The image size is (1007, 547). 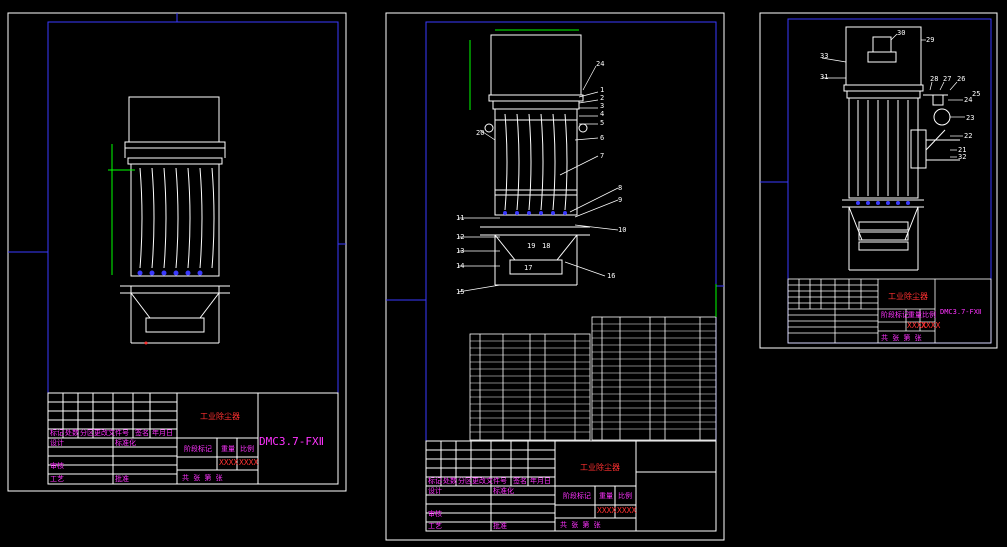 I want to click on sheet-2-weight-value: XXXX, so click(x=606, y=510).